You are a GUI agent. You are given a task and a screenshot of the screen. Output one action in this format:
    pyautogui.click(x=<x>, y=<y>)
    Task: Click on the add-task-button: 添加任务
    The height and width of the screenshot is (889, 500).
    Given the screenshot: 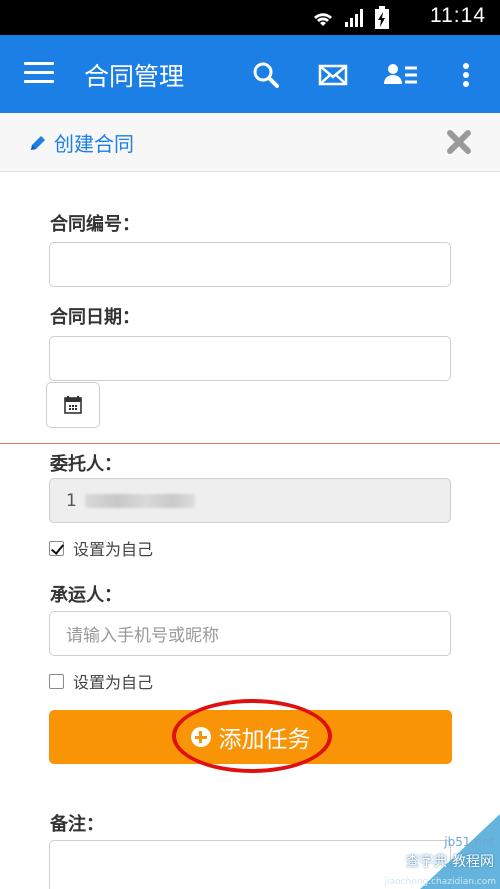 What is the action you would take?
    pyautogui.click(x=250, y=737)
    